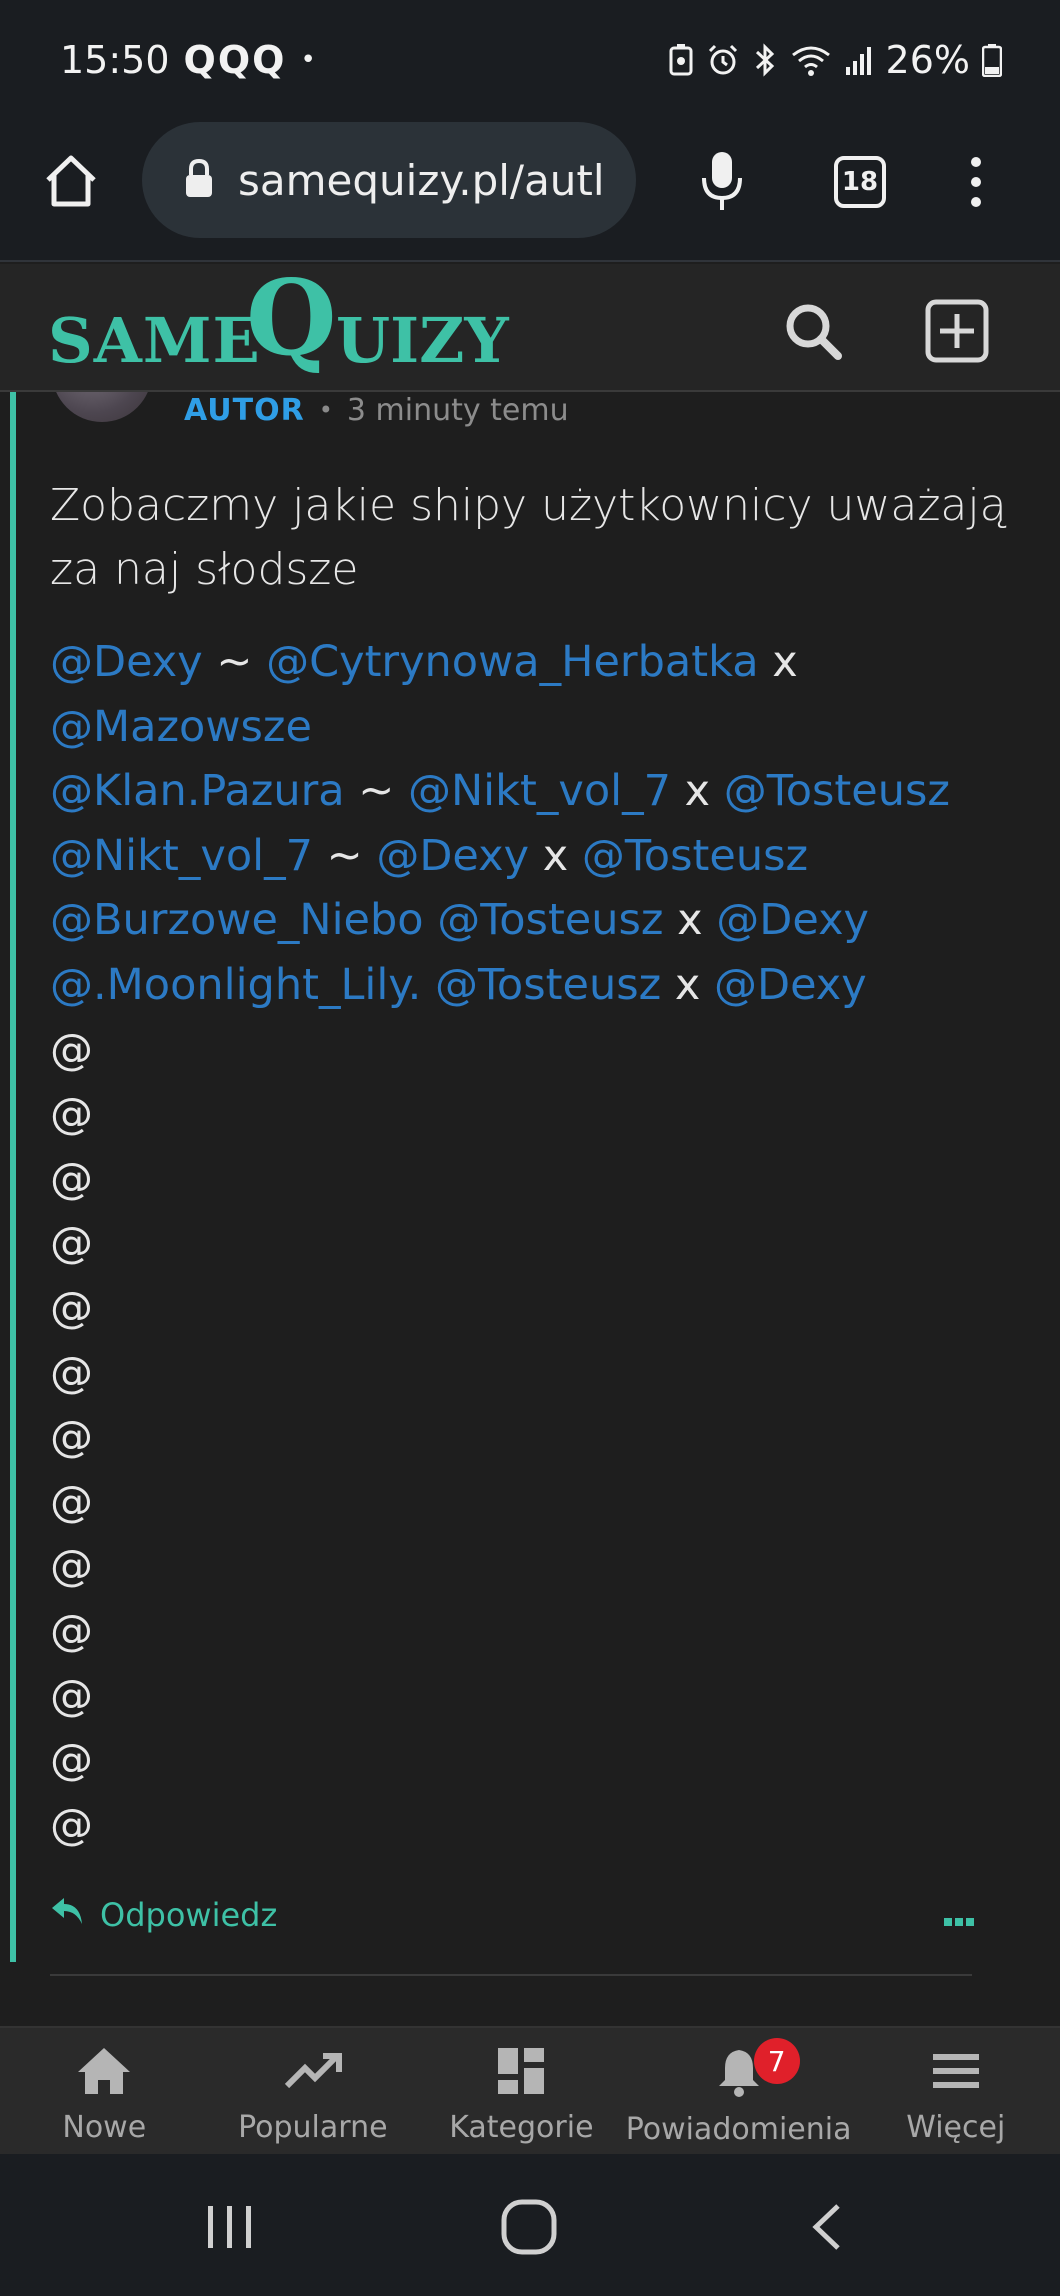 The height and width of the screenshot is (2296, 1060). I want to click on signal-icon, so click(859, 60).